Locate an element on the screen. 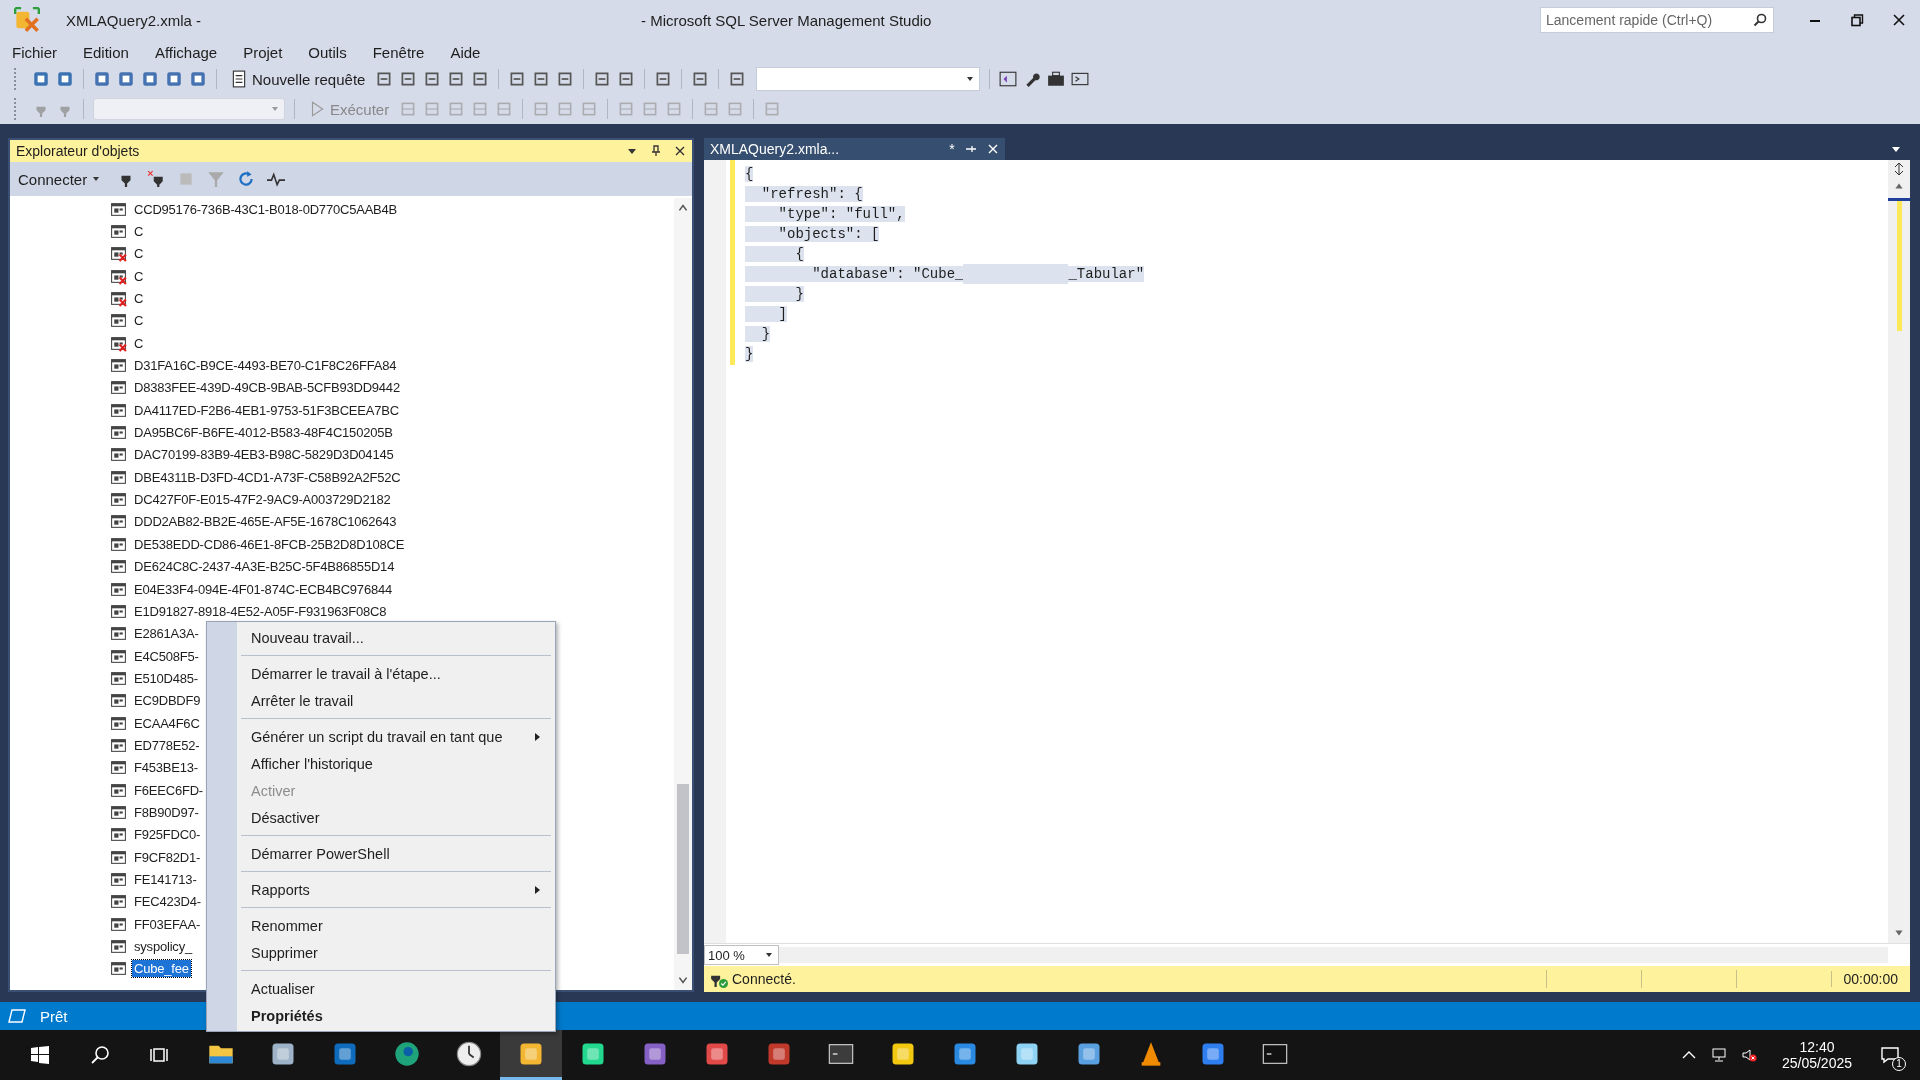 Image resolution: width=1920 pixels, height=1080 pixels. tree-item: E2861A3A- is located at coordinates (166, 634).